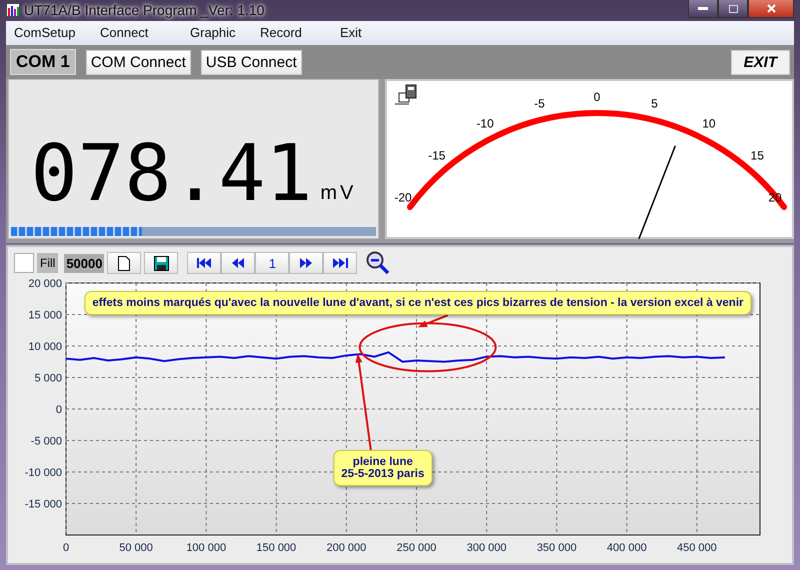 The height and width of the screenshot is (570, 800). What do you see at coordinates (206, 548) in the screenshot?
I see `x-tick-label: 100 000` at bounding box center [206, 548].